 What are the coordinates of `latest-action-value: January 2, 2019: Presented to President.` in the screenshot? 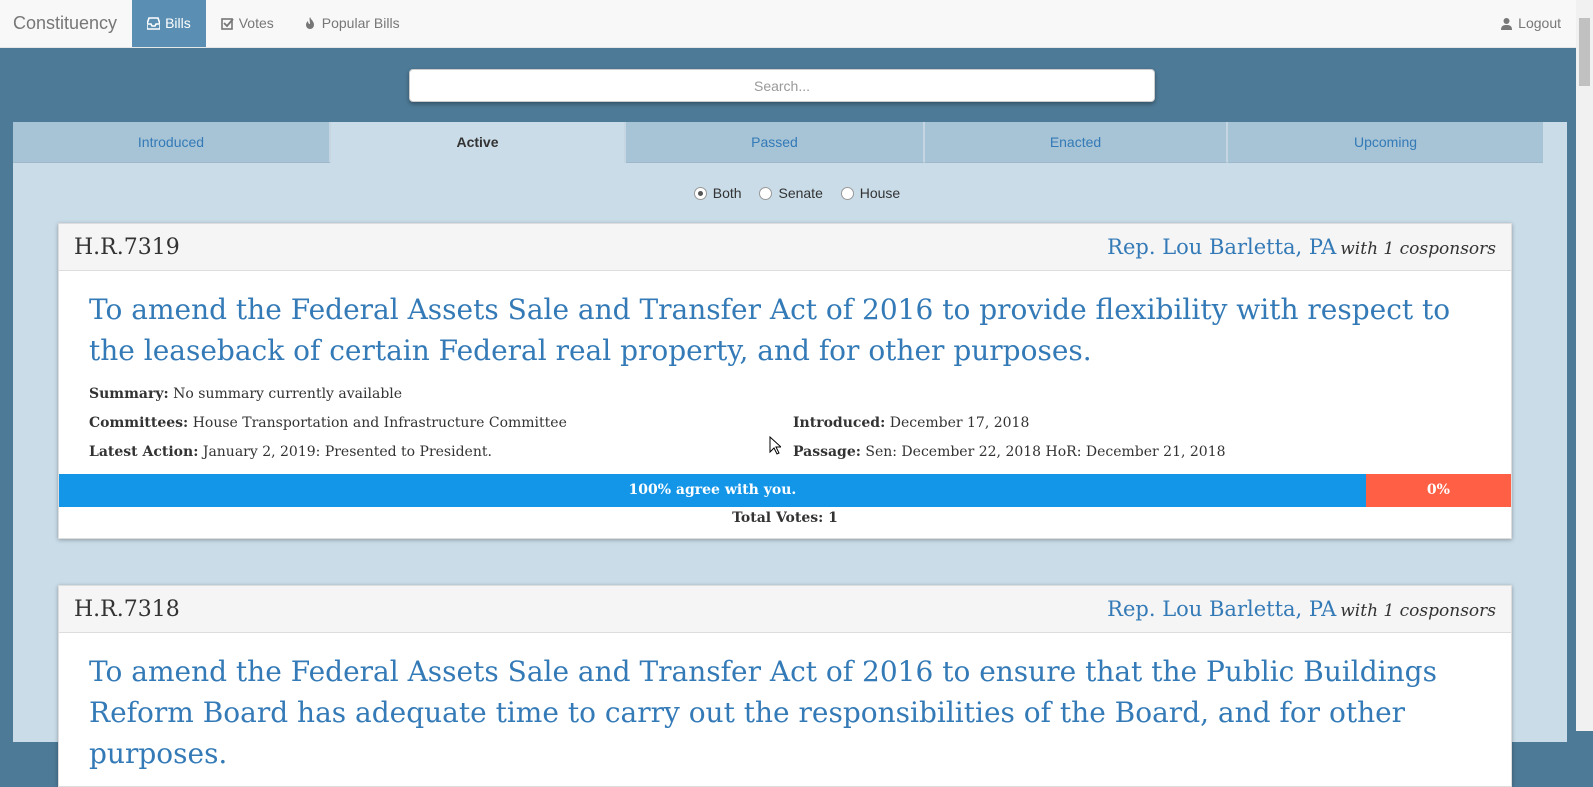 It's located at (347, 451).